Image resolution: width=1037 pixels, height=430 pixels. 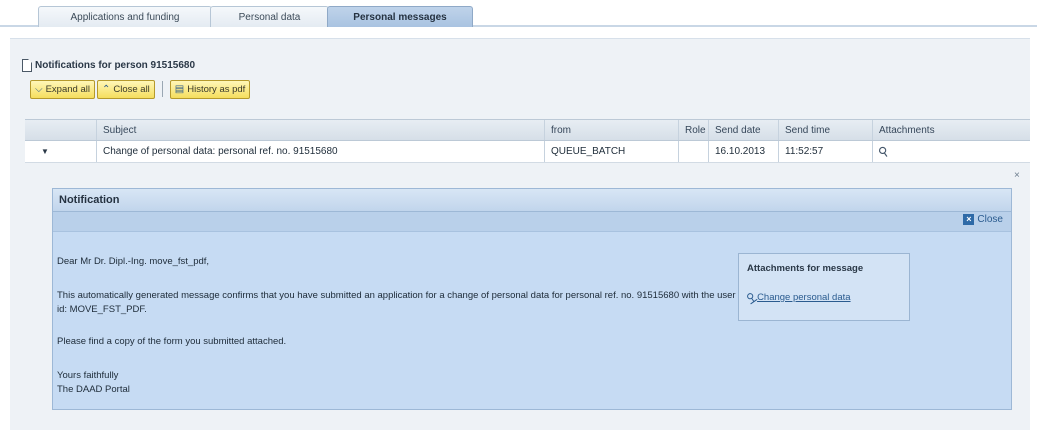 What do you see at coordinates (694, 130) in the screenshot?
I see `column-header-role: Role` at bounding box center [694, 130].